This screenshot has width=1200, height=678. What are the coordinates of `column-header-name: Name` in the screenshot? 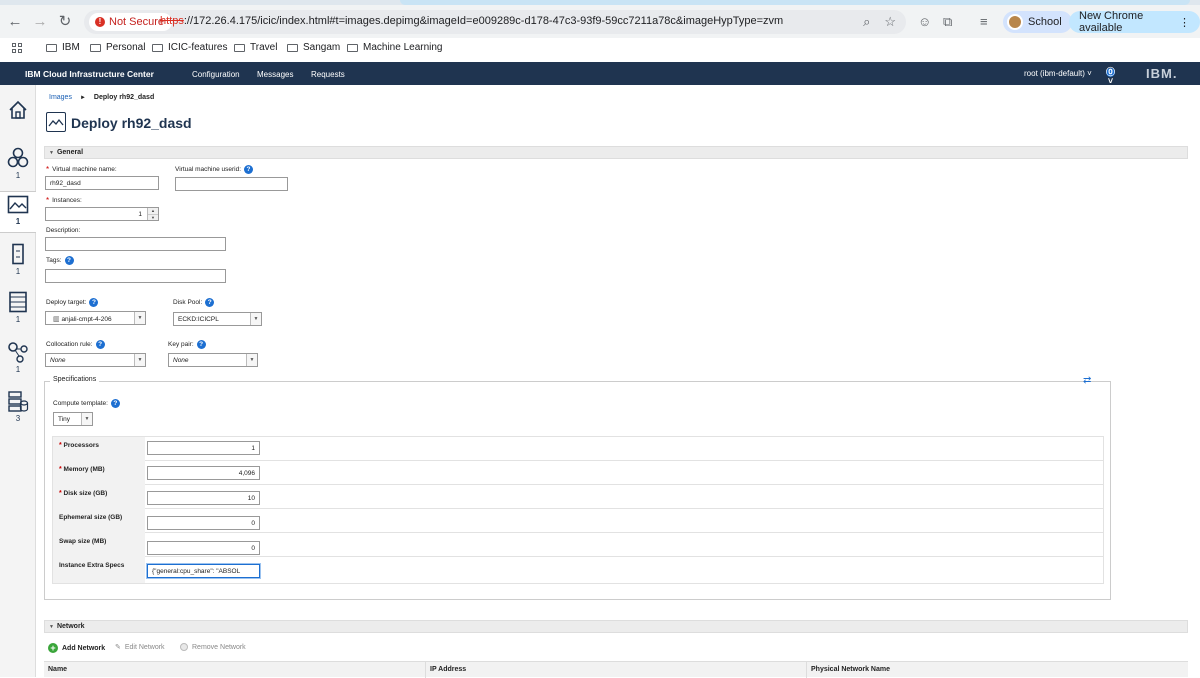 It's located at (57, 669).